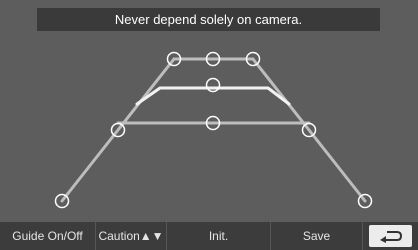 This screenshot has height=250, width=418. I want to click on back-button-box, so click(390, 236).